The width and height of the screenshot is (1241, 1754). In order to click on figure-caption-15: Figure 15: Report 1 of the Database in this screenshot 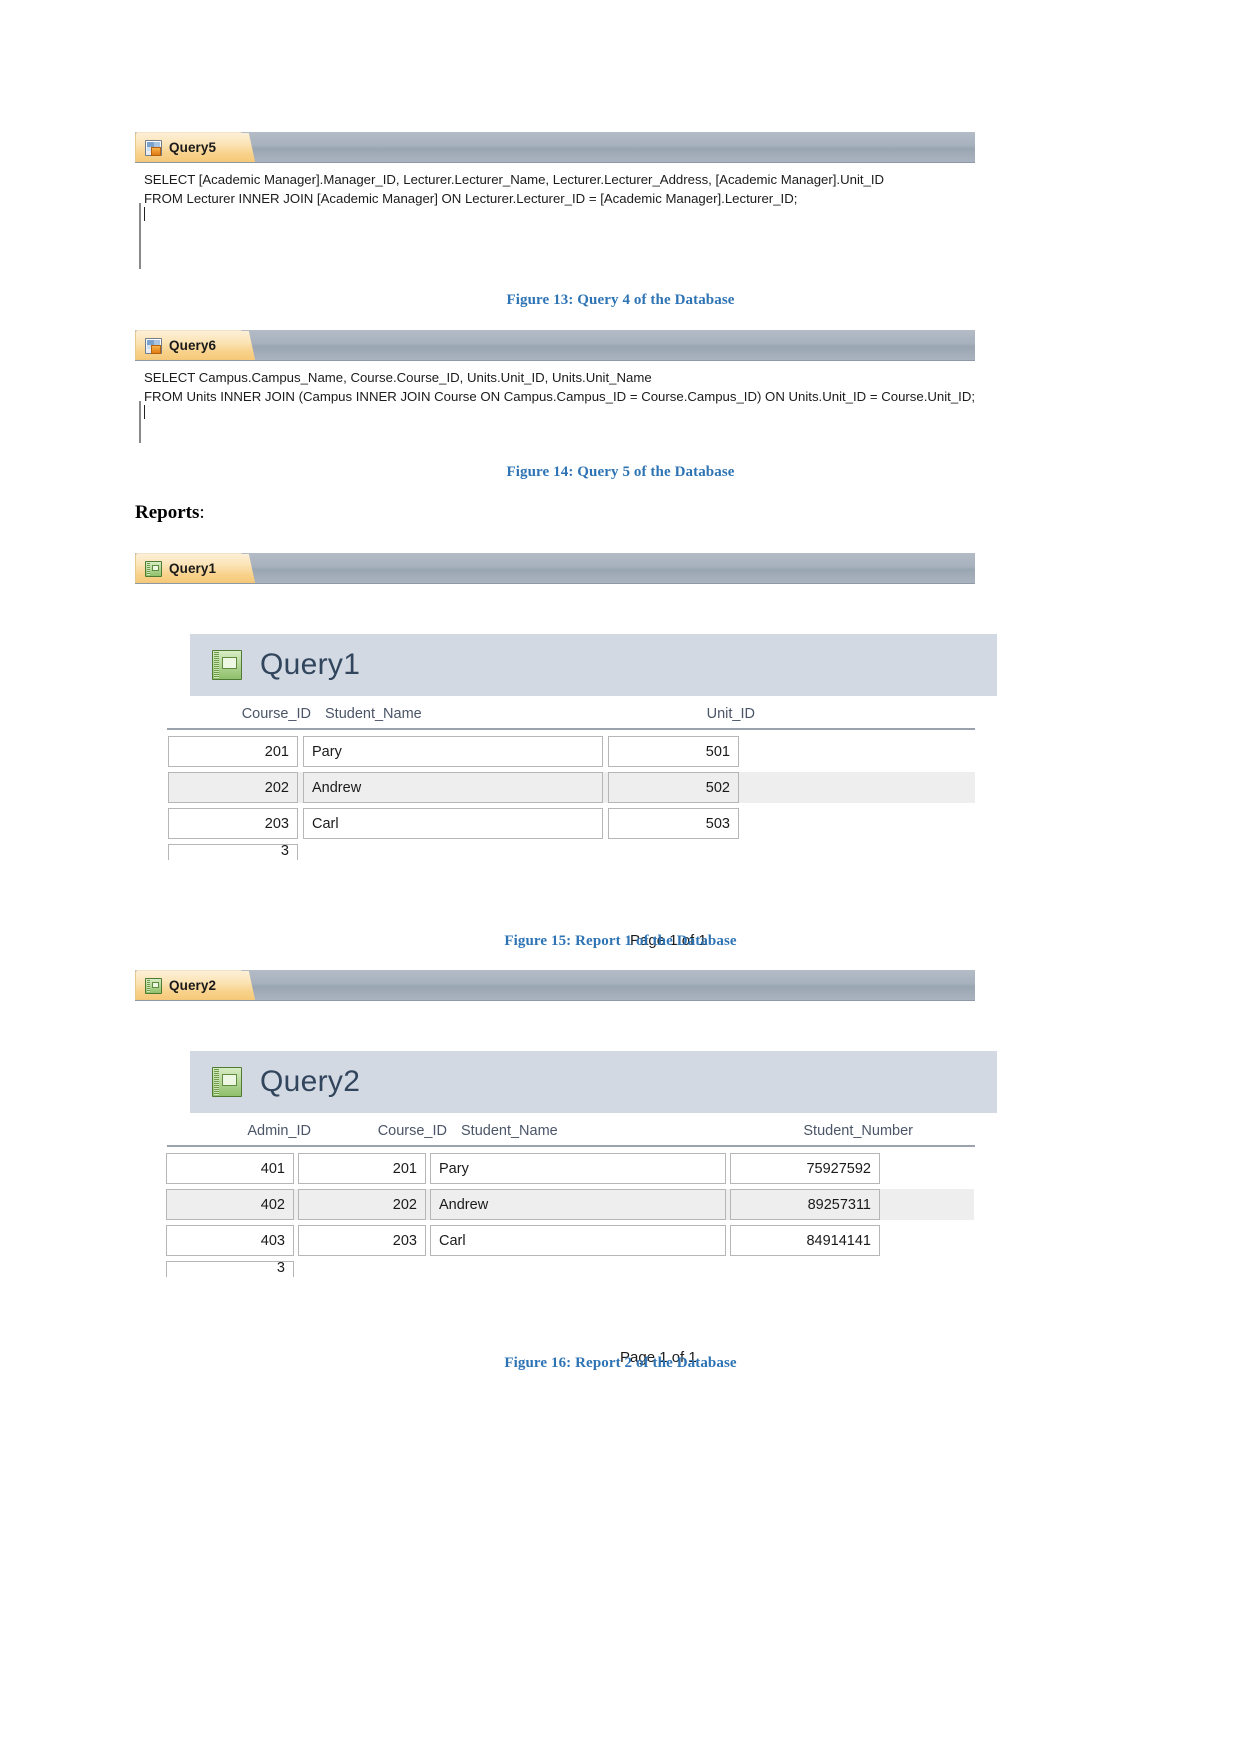, I will do `click(620, 941)`.